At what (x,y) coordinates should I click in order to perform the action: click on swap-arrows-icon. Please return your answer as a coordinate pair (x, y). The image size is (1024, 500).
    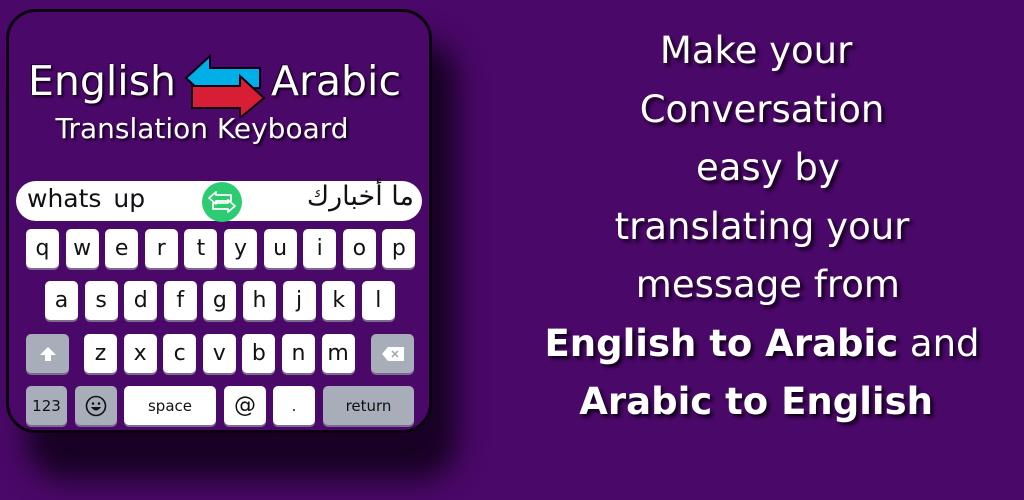
    Looking at the image, I should click on (225, 86).